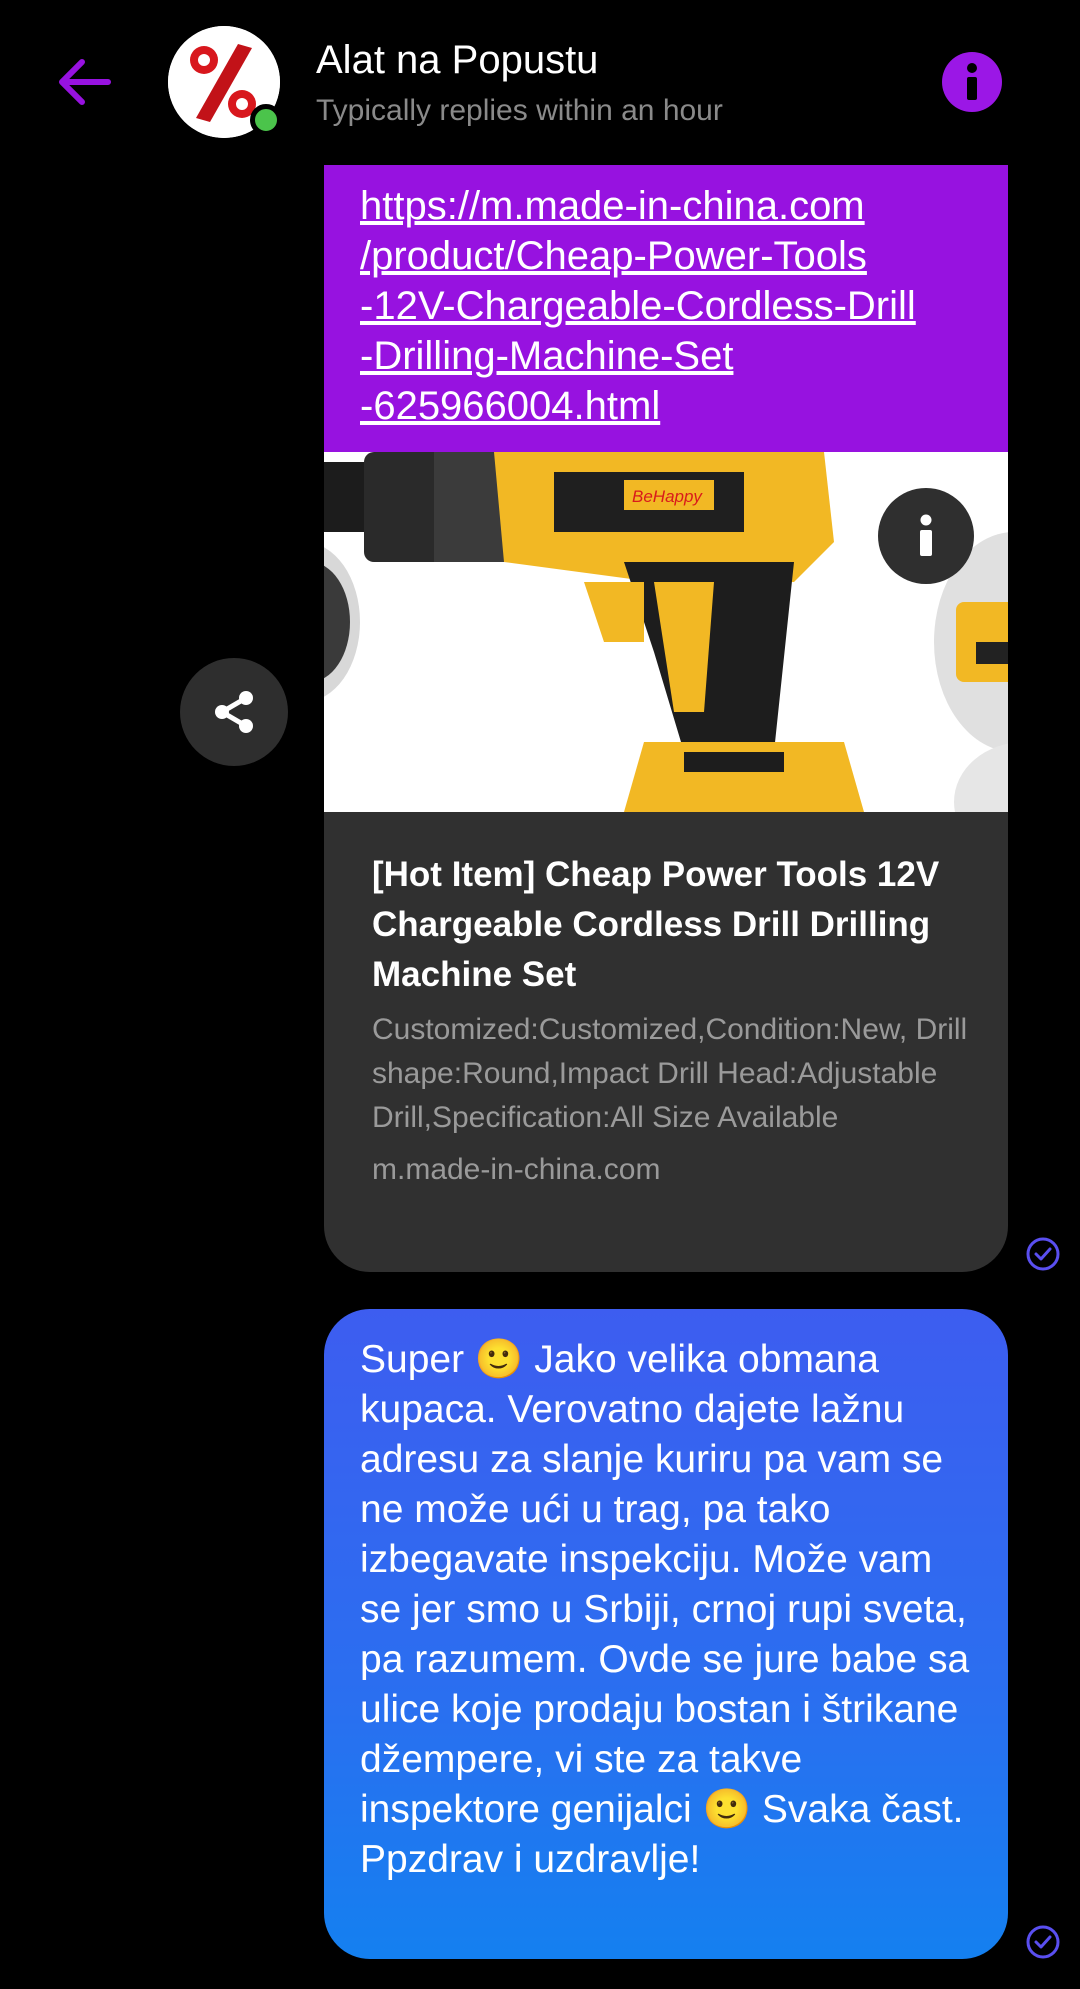  Describe the element at coordinates (519, 110) in the screenshot. I see `contact-status: Typically replies within an hour` at that location.